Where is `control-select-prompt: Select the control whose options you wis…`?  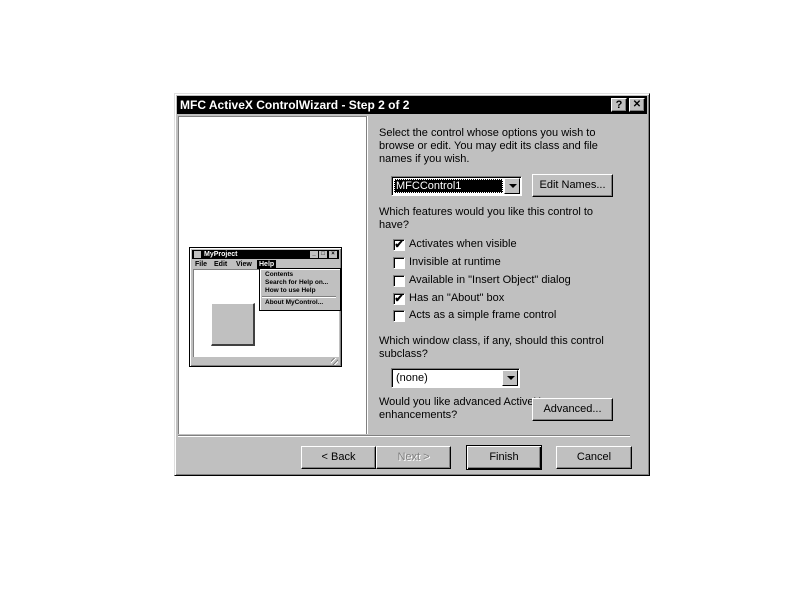 control-select-prompt: Select the control whose options you wis… is located at coordinates (488, 146).